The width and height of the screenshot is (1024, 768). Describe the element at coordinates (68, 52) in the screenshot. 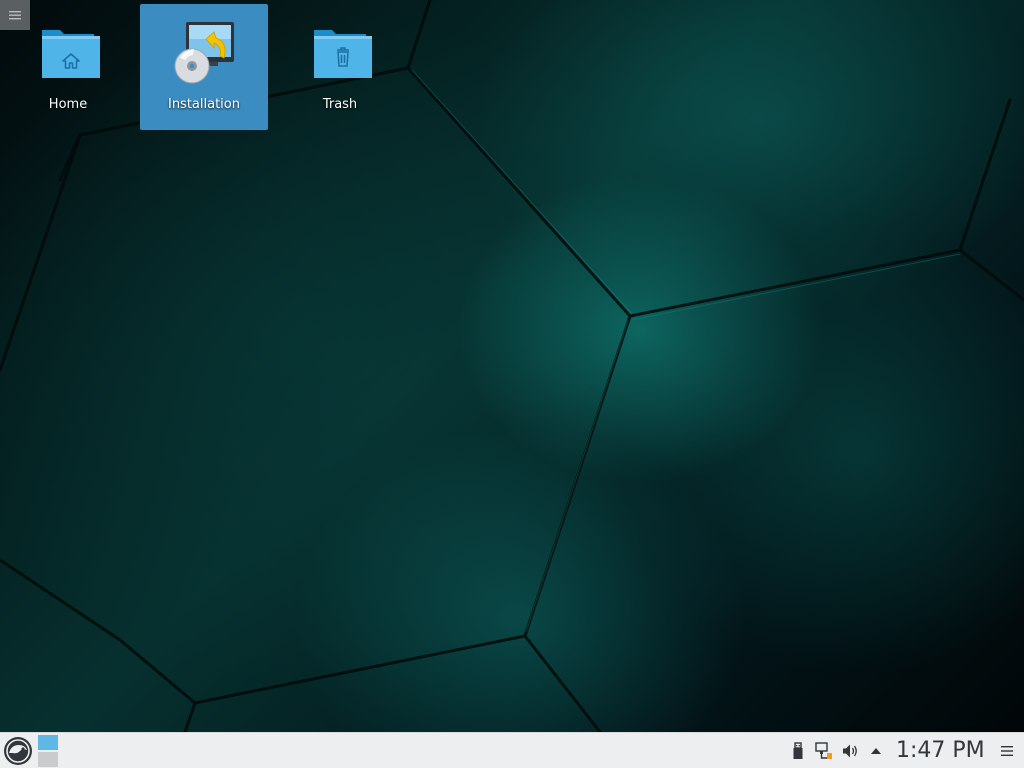

I see `home-folder-icon` at that location.